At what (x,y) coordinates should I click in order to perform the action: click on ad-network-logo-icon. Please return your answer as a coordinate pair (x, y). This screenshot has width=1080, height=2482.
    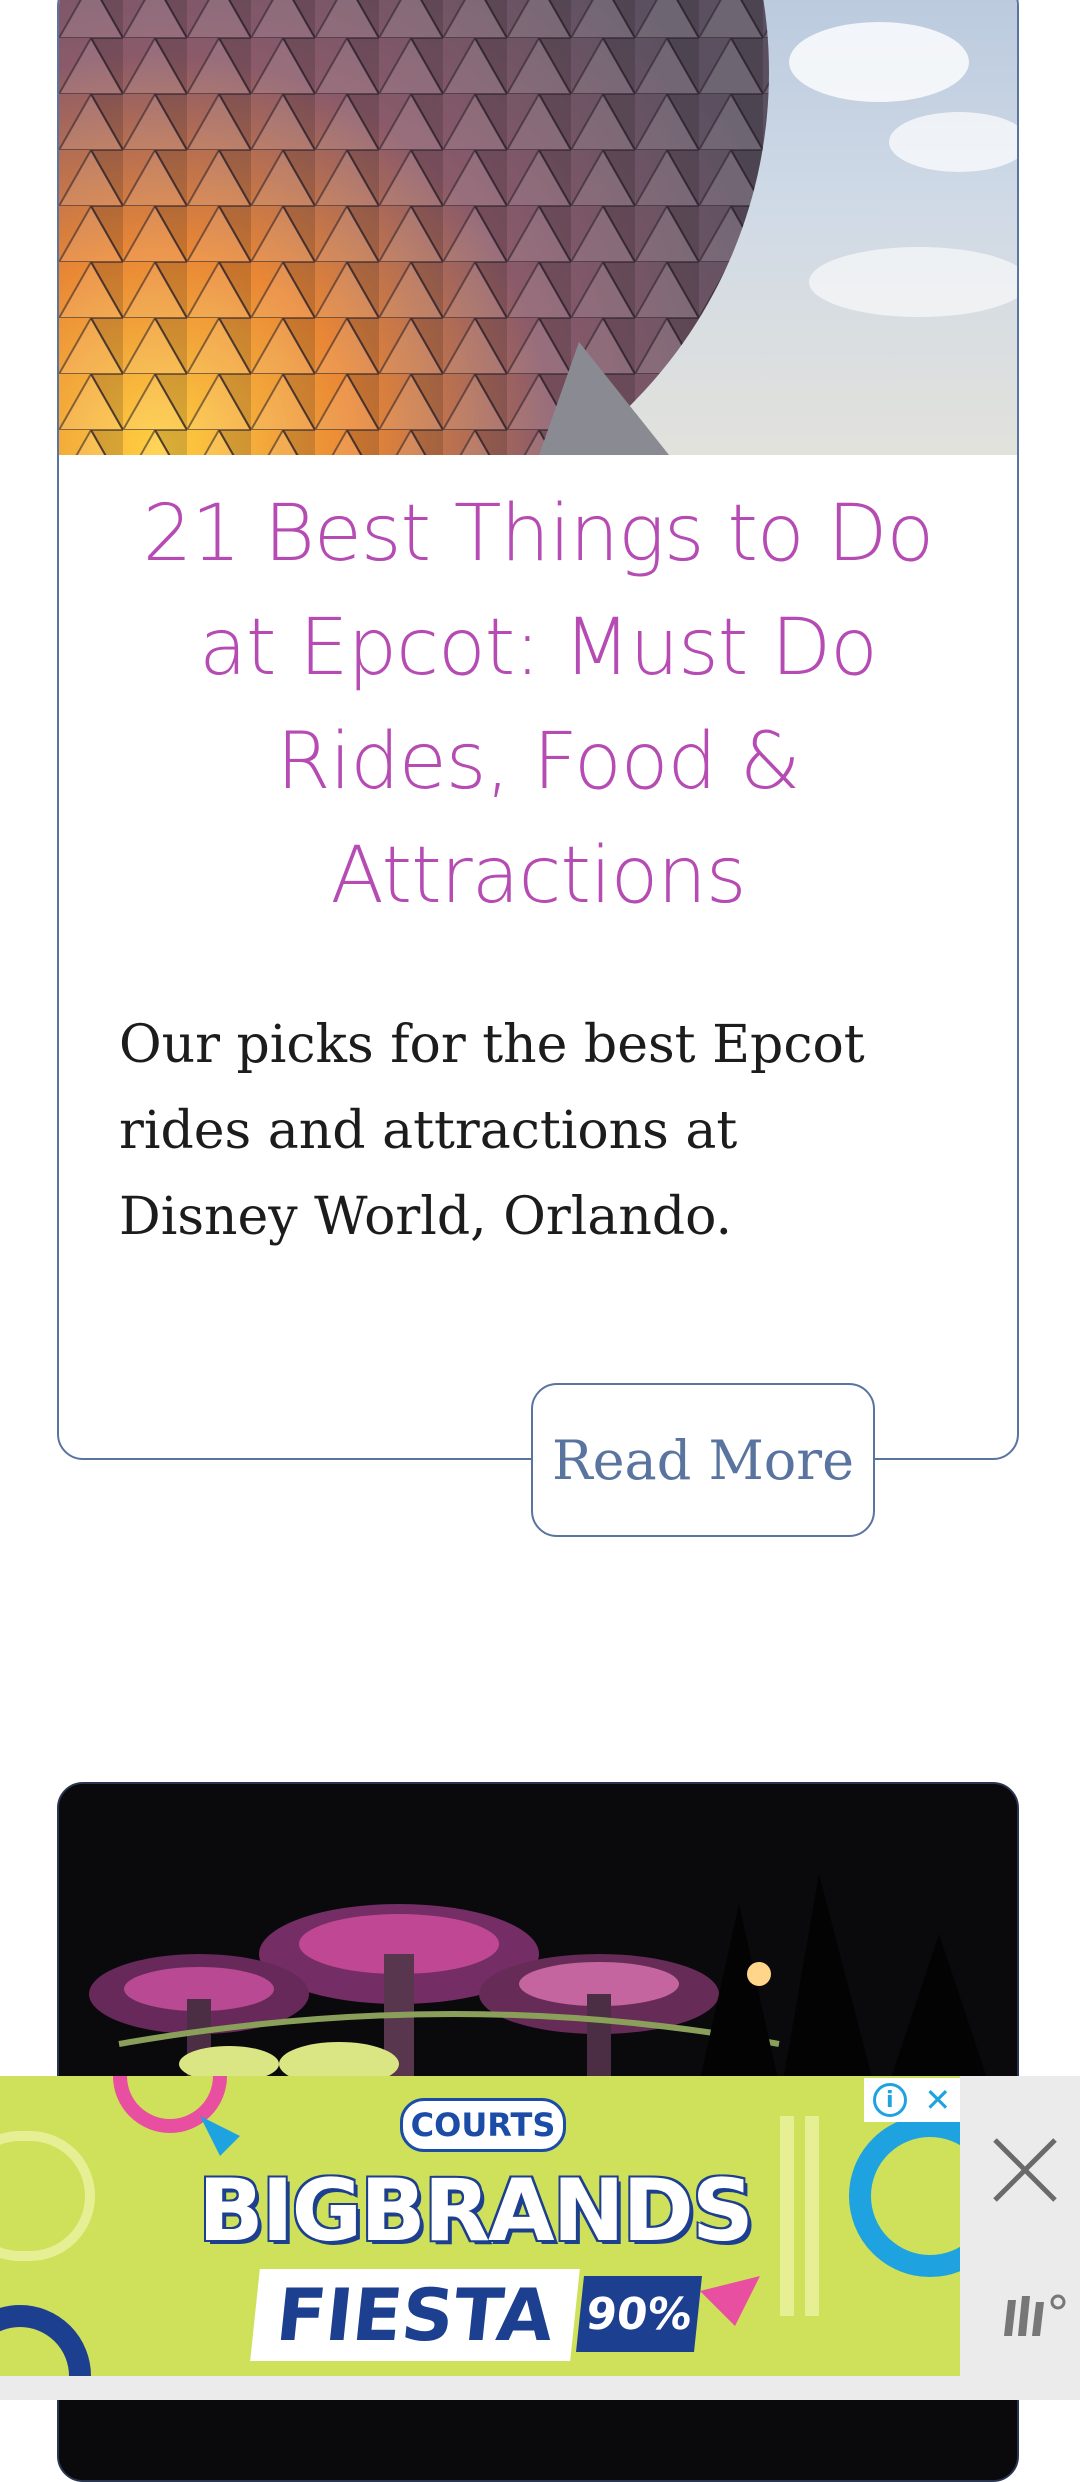
    Looking at the image, I should click on (1035, 2315).